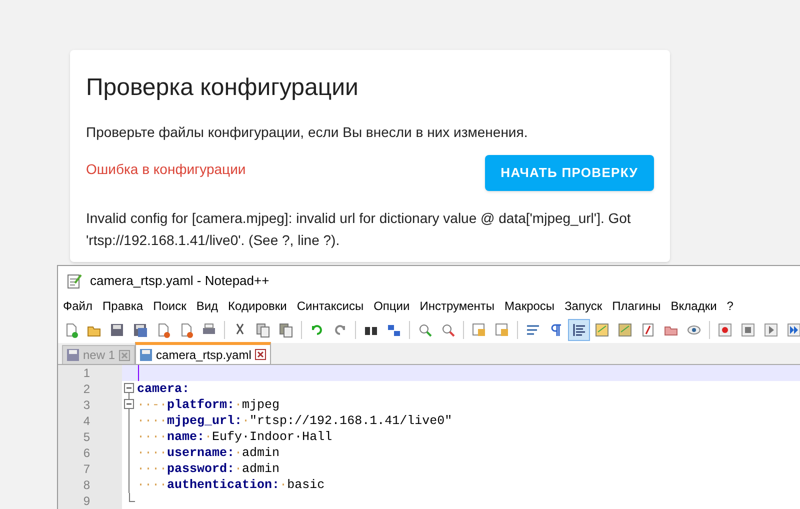 Image resolution: width=800 pixels, height=509 pixels. I want to click on error-message: Invalid config for [camera.mjpeg]: invalid url for dictionary value @ data['mjpeg_url']. Got 'rtsp://192.168.1.41/live0'. (See ?, line ?)., so click(359, 229).